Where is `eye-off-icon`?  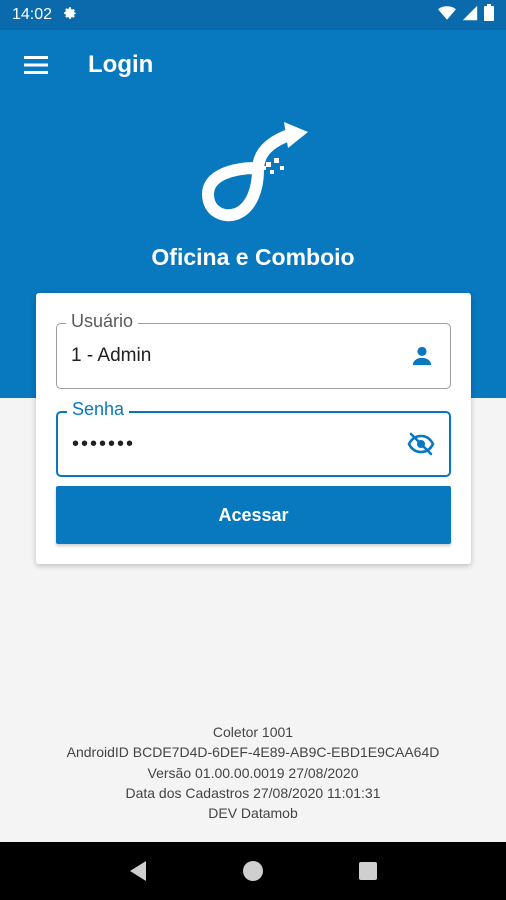
eye-off-icon is located at coordinates (421, 444).